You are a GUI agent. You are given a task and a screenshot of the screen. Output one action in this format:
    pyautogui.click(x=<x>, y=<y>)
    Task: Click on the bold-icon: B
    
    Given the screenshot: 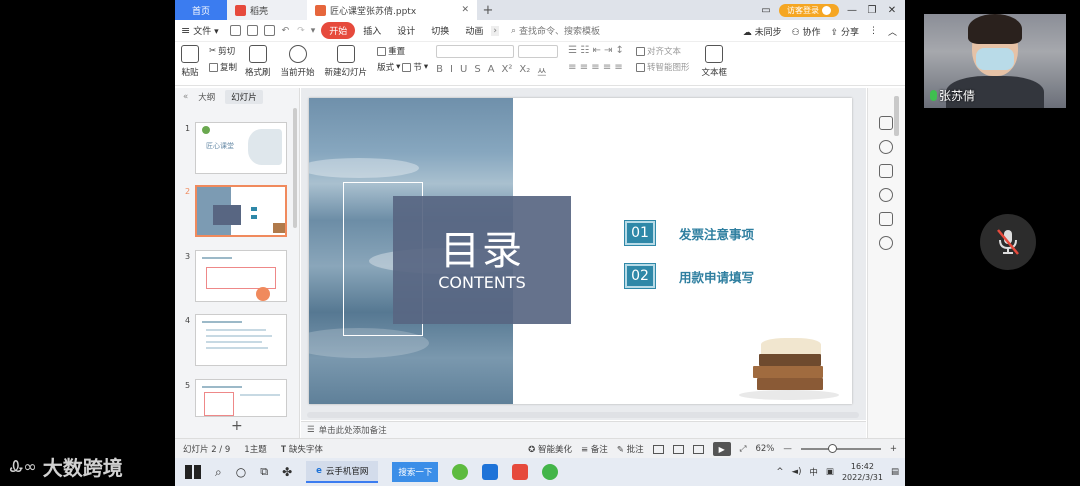 What is the action you would take?
    pyautogui.click(x=439, y=71)
    